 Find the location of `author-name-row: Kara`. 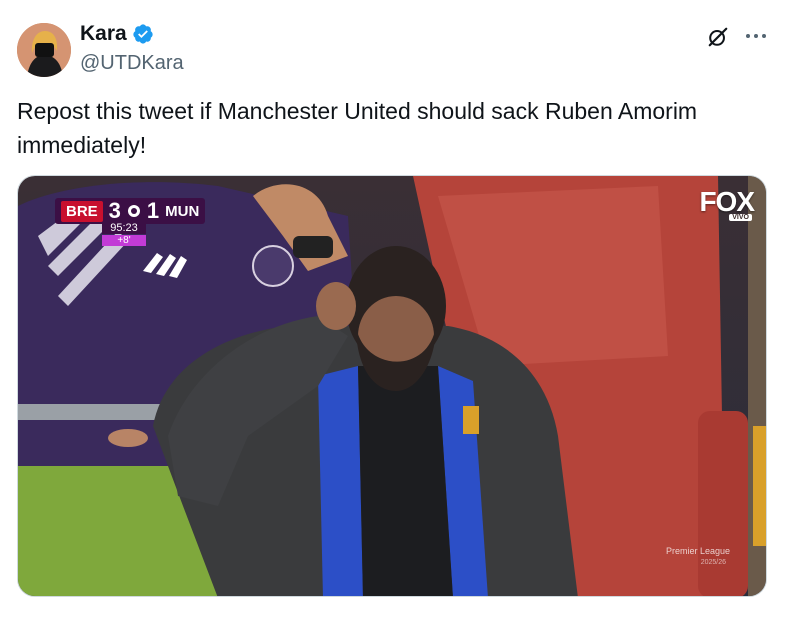

author-name-row: Kara is located at coordinates (117, 34).